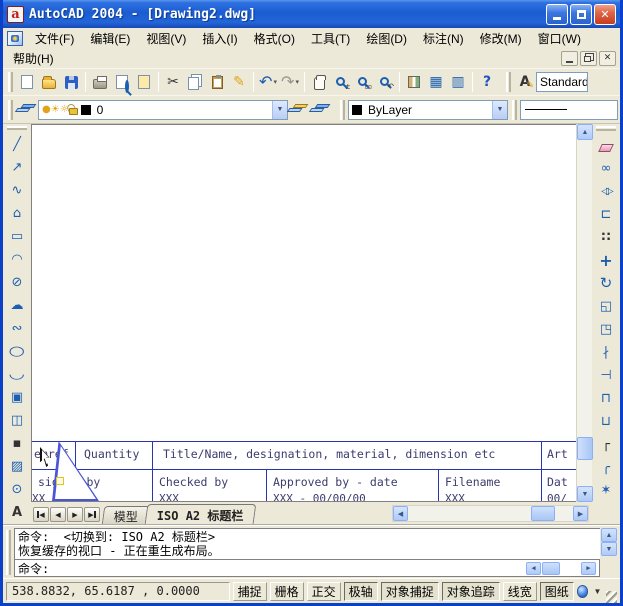 This screenshot has height=606, width=623. I want to click on otrack-toggle: 对象追踪, so click(470, 591).